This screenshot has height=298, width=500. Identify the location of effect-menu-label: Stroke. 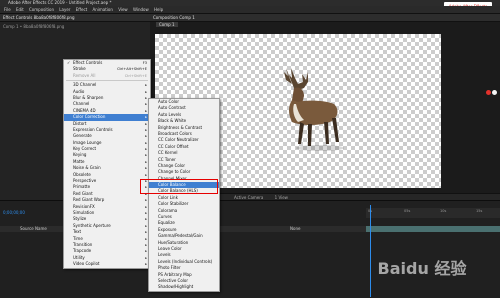
(79, 69).